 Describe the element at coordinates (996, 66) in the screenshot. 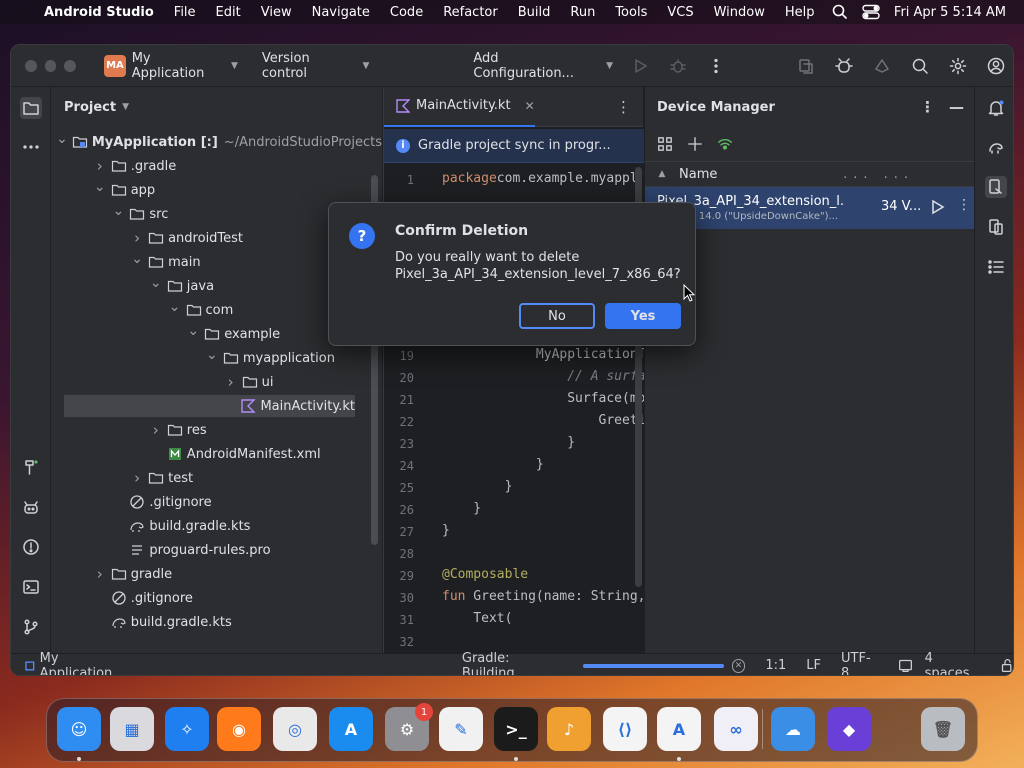

I see `account-avatar-icon` at that location.